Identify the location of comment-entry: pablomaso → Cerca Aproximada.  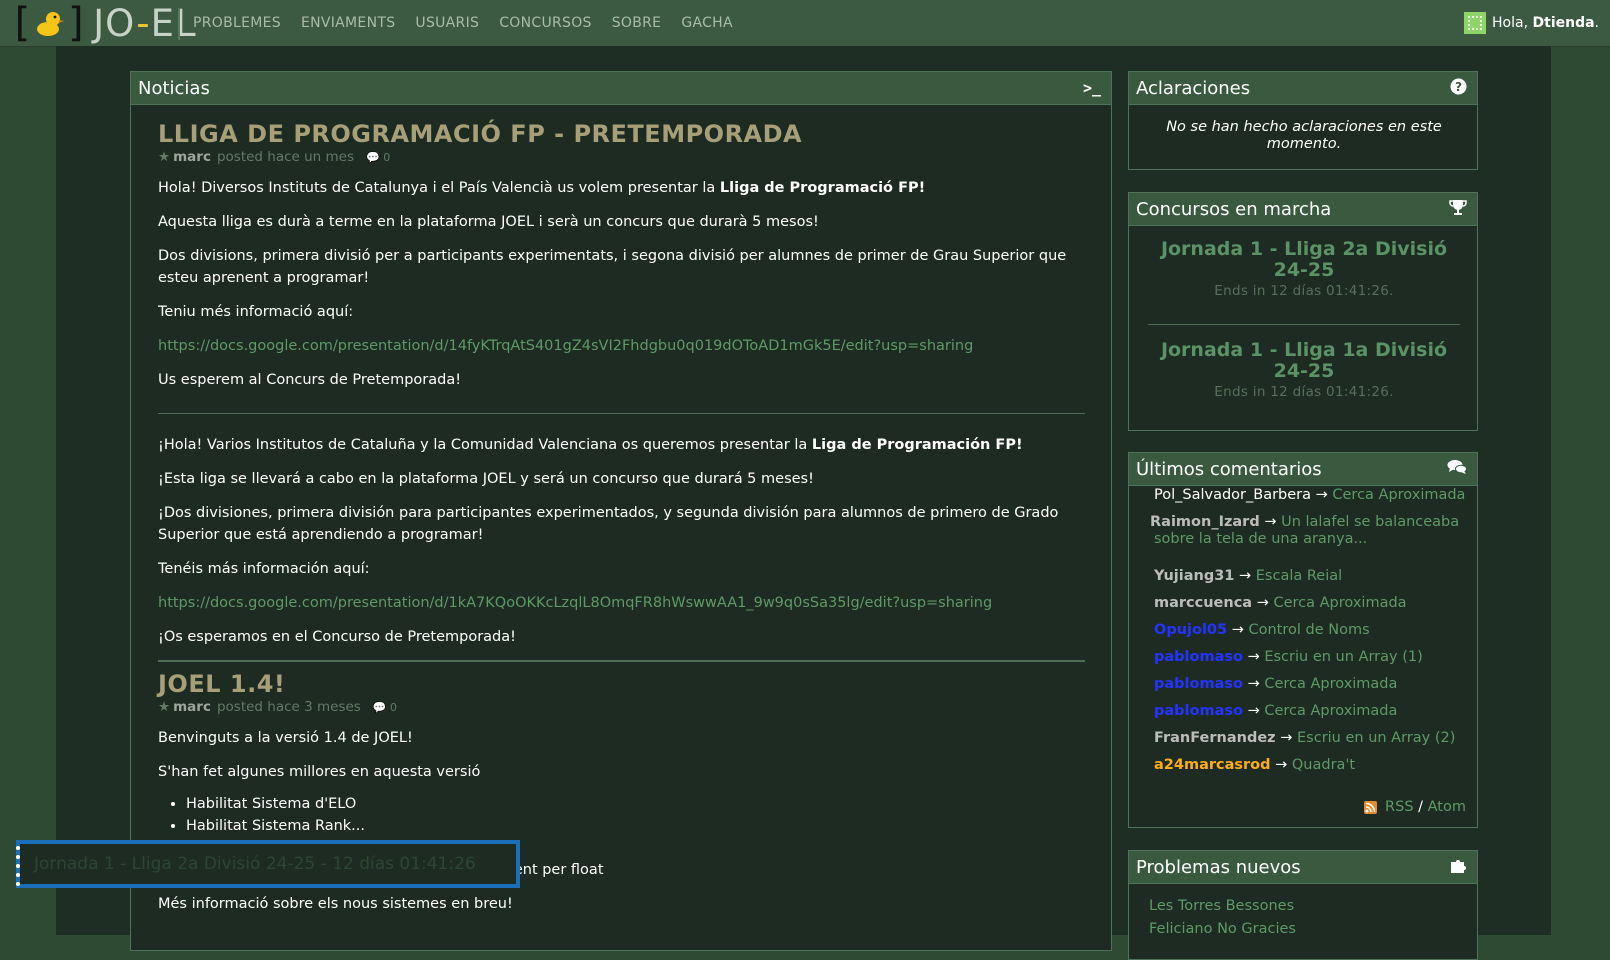
(1314, 711).